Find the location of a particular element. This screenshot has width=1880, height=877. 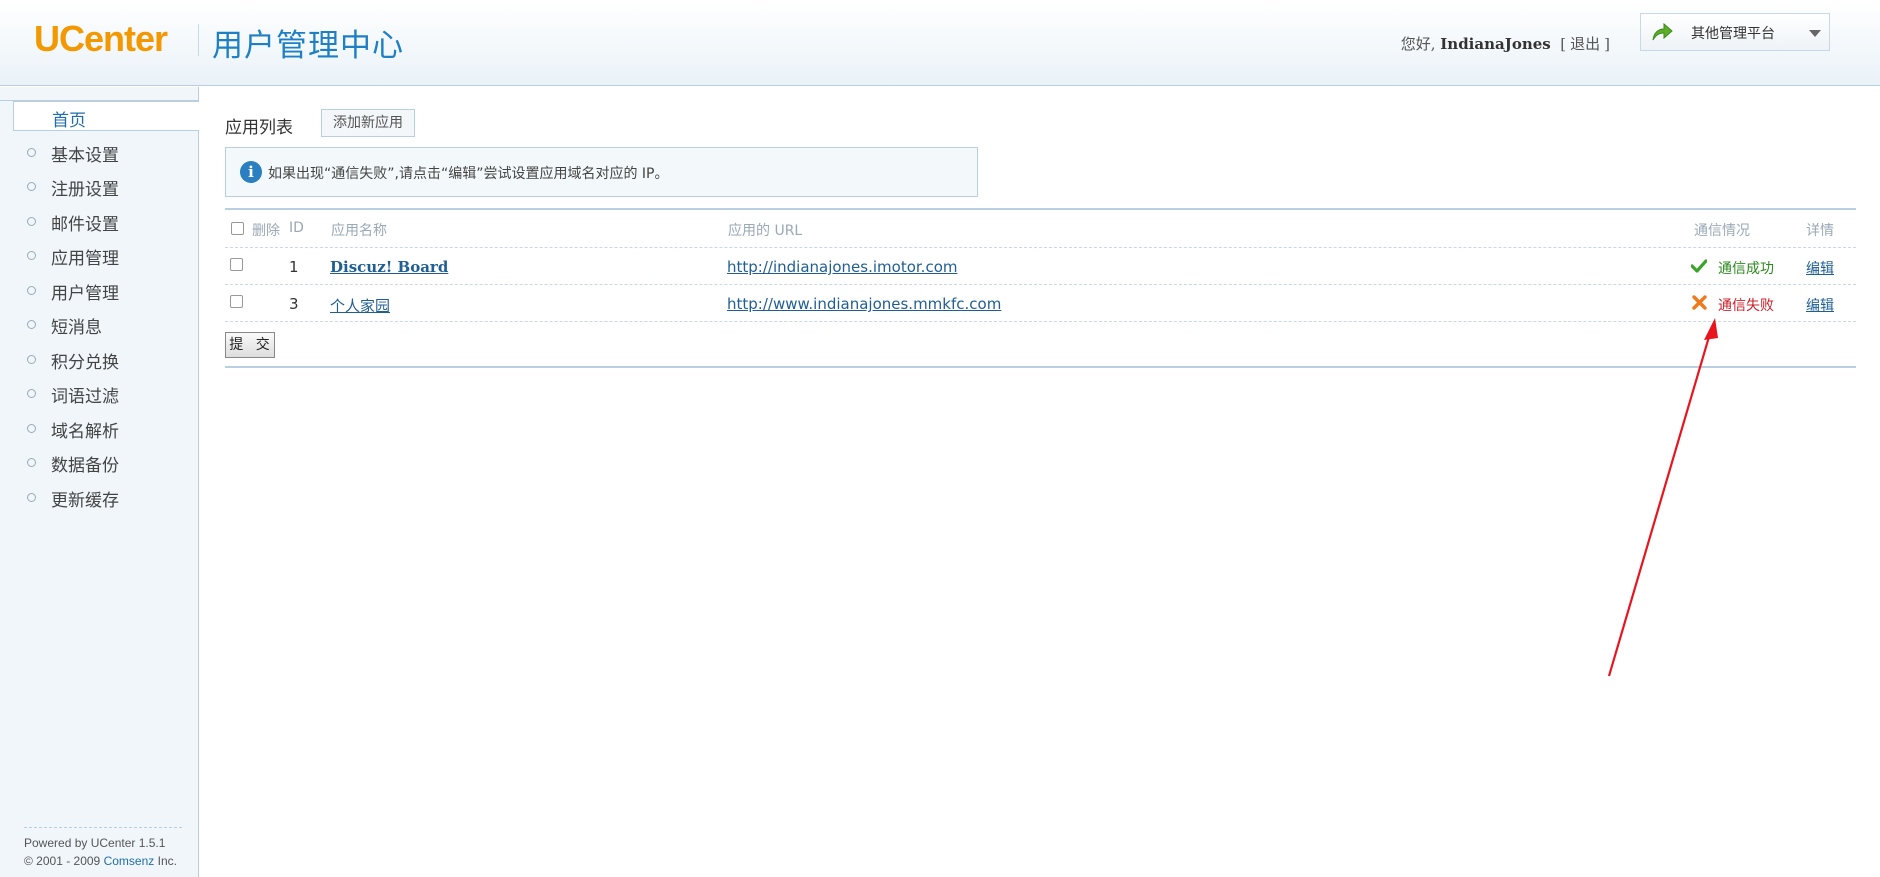

other-platforms-dropdown: 其他管理平台 is located at coordinates (1735, 32).